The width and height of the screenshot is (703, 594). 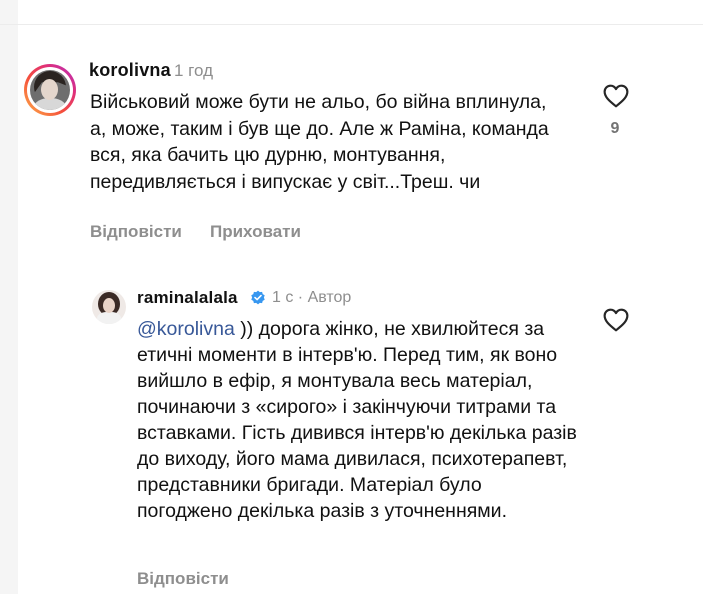 What do you see at coordinates (615, 129) in the screenshot?
I see `like-count: 9` at bounding box center [615, 129].